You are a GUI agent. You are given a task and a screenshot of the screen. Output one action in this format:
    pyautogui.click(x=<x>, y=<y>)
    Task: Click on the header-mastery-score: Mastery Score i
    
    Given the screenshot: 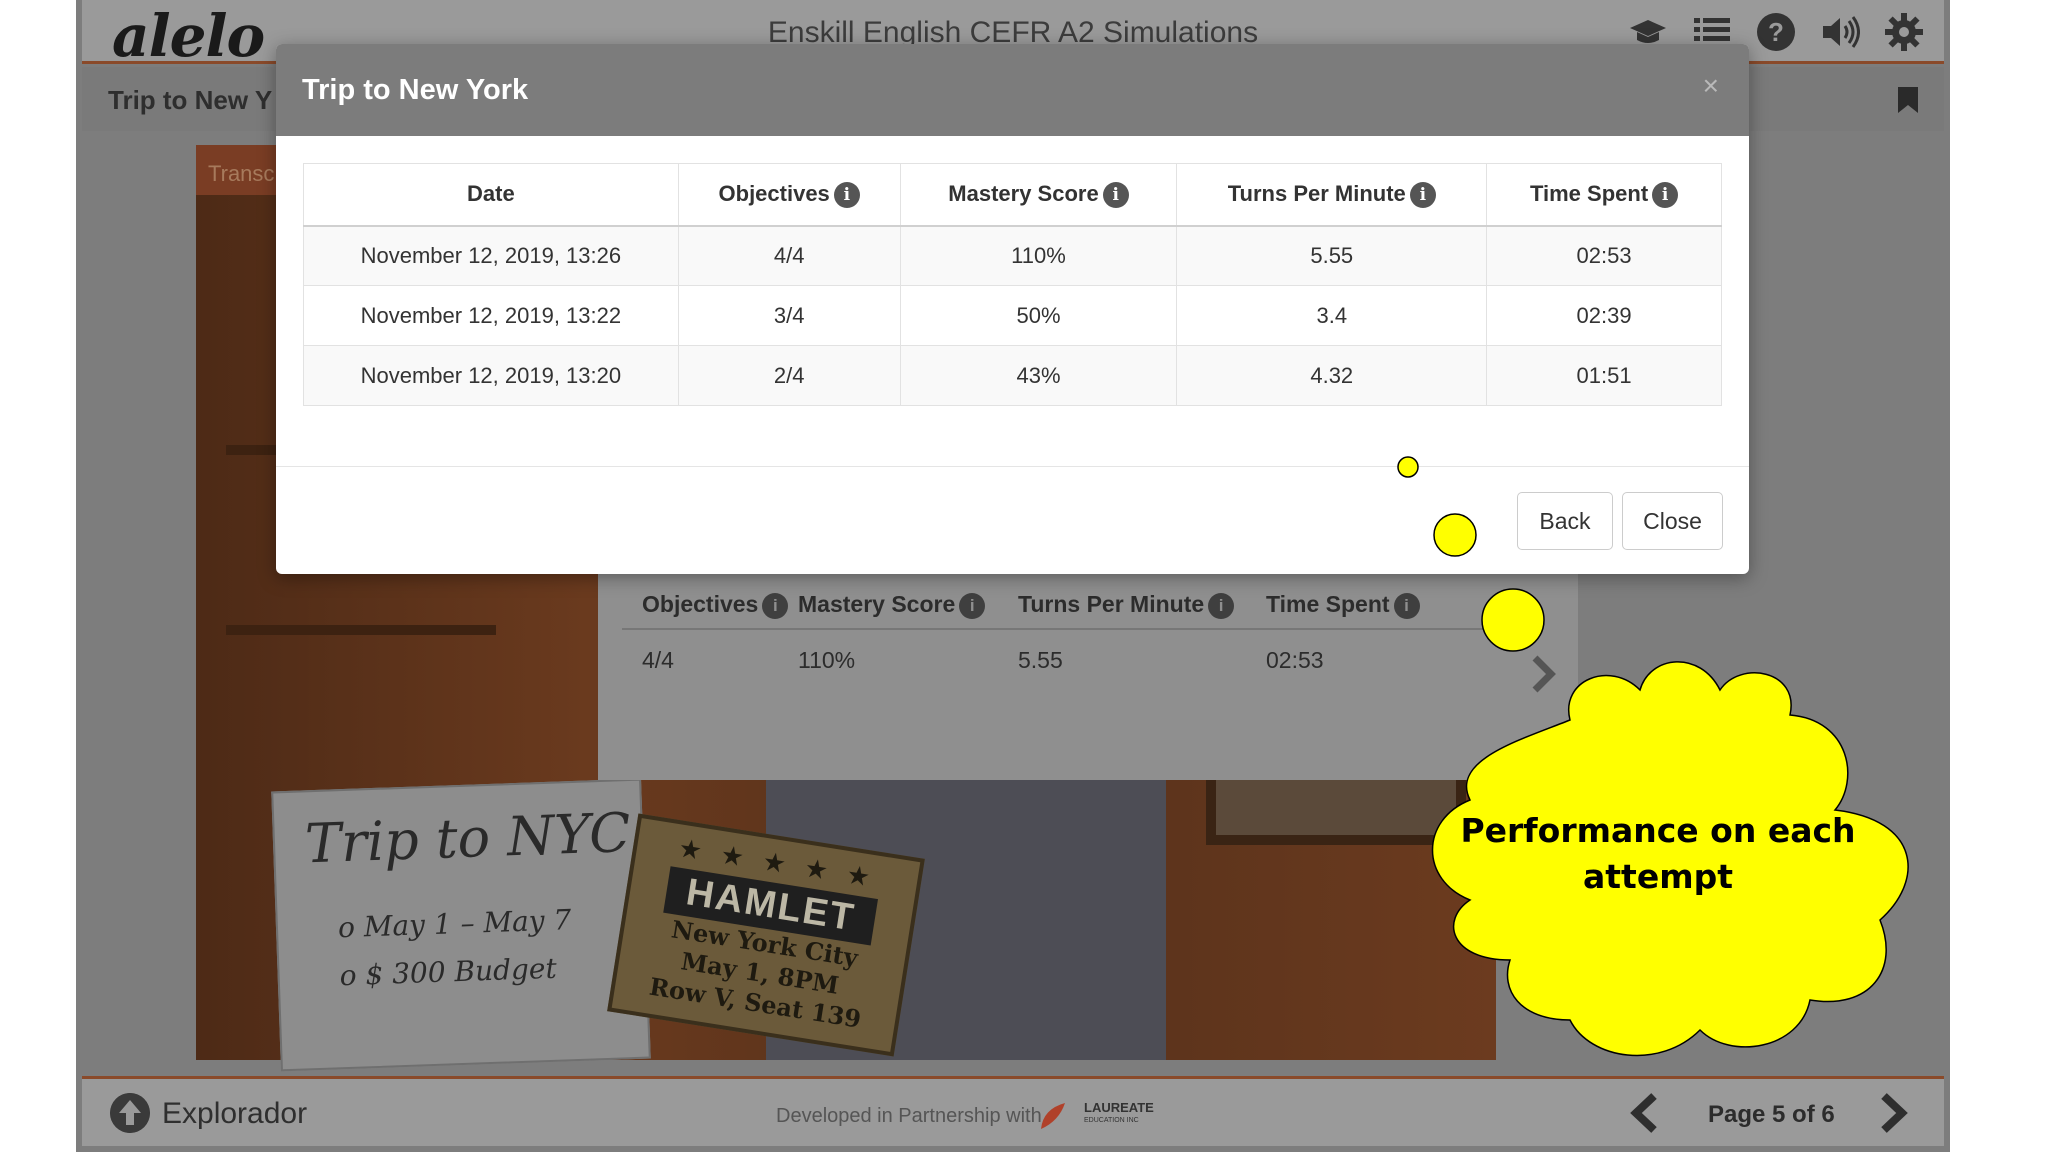 What is the action you would take?
    pyautogui.click(x=1038, y=195)
    